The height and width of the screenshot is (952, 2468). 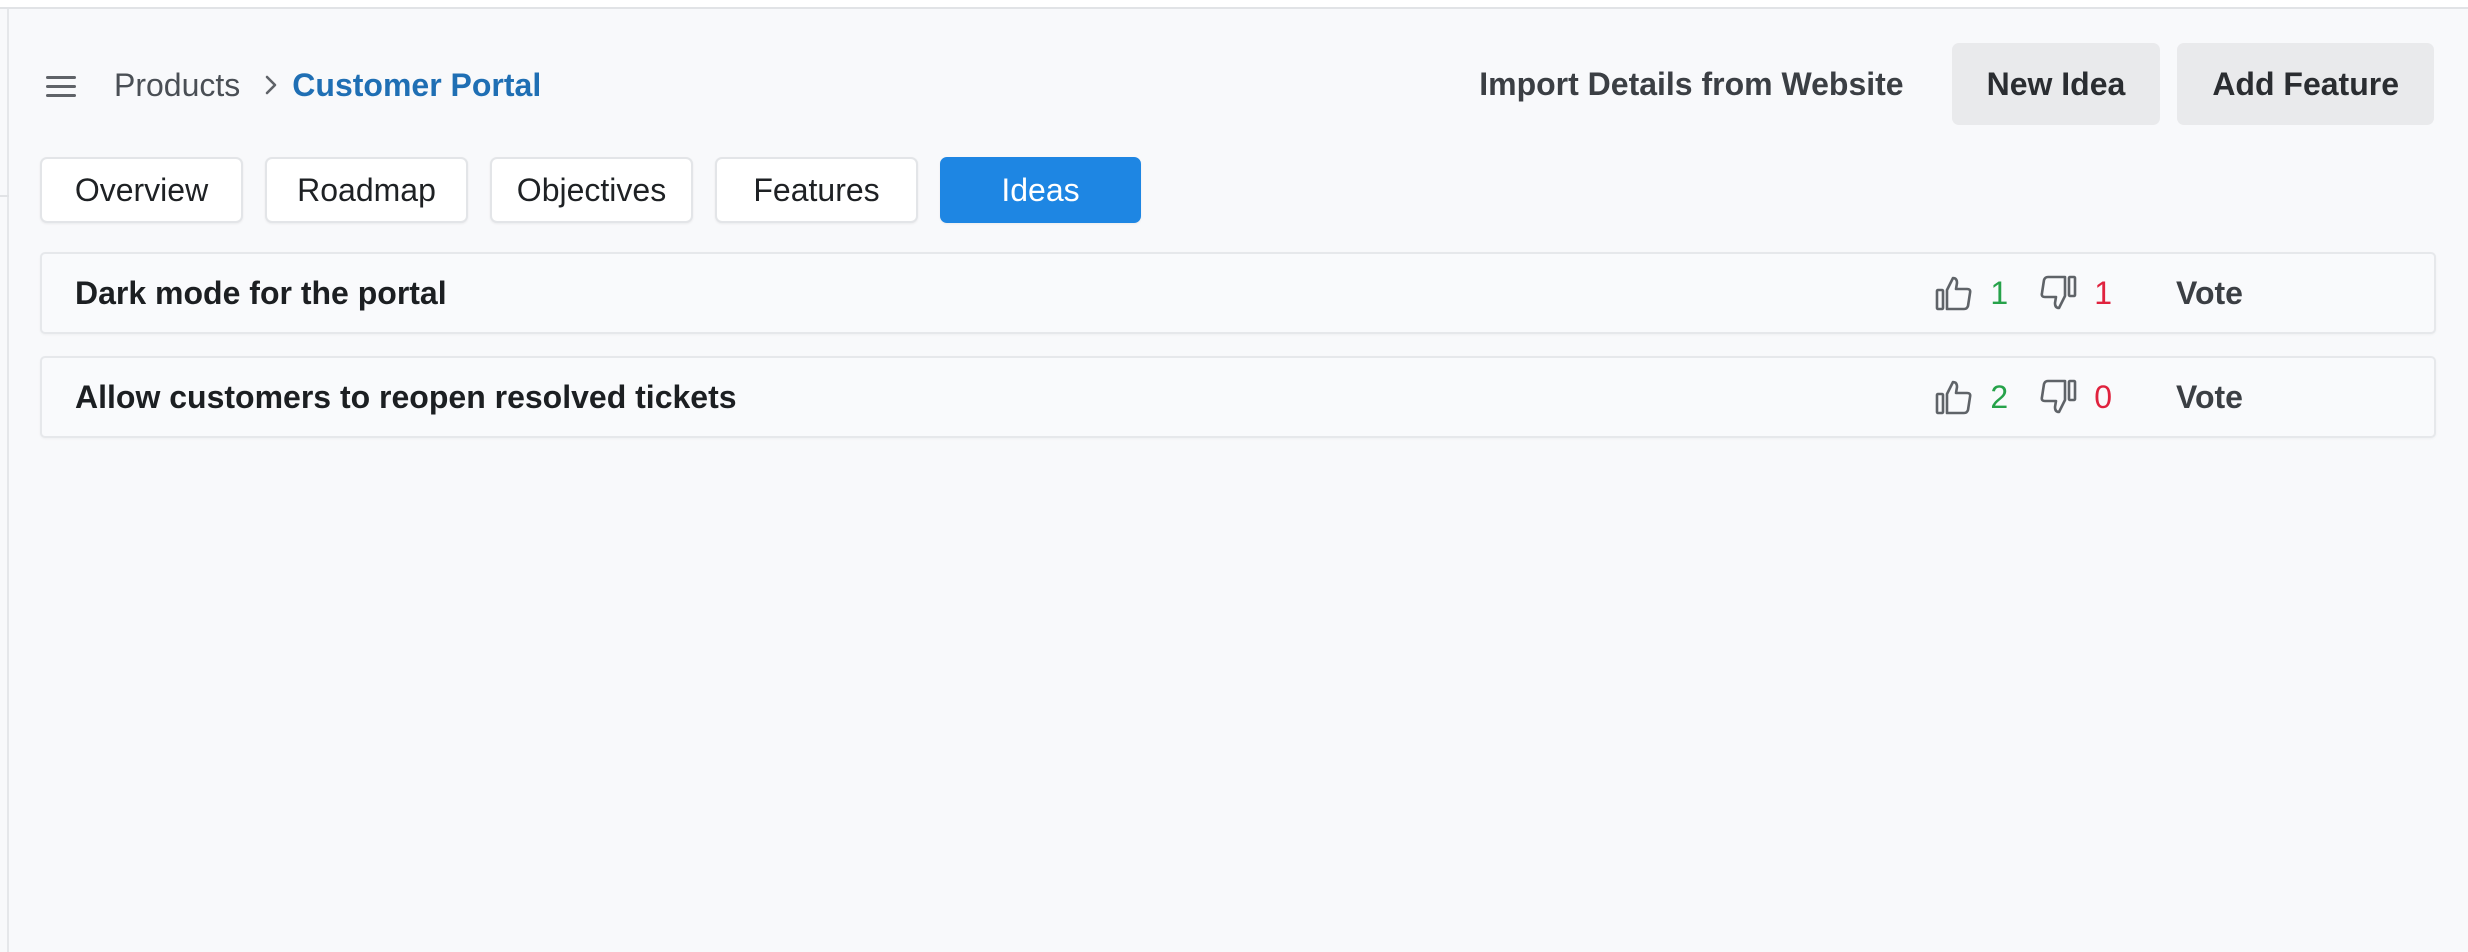 What do you see at coordinates (4, 480) in the screenshot?
I see `window-left-border` at bounding box center [4, 480].